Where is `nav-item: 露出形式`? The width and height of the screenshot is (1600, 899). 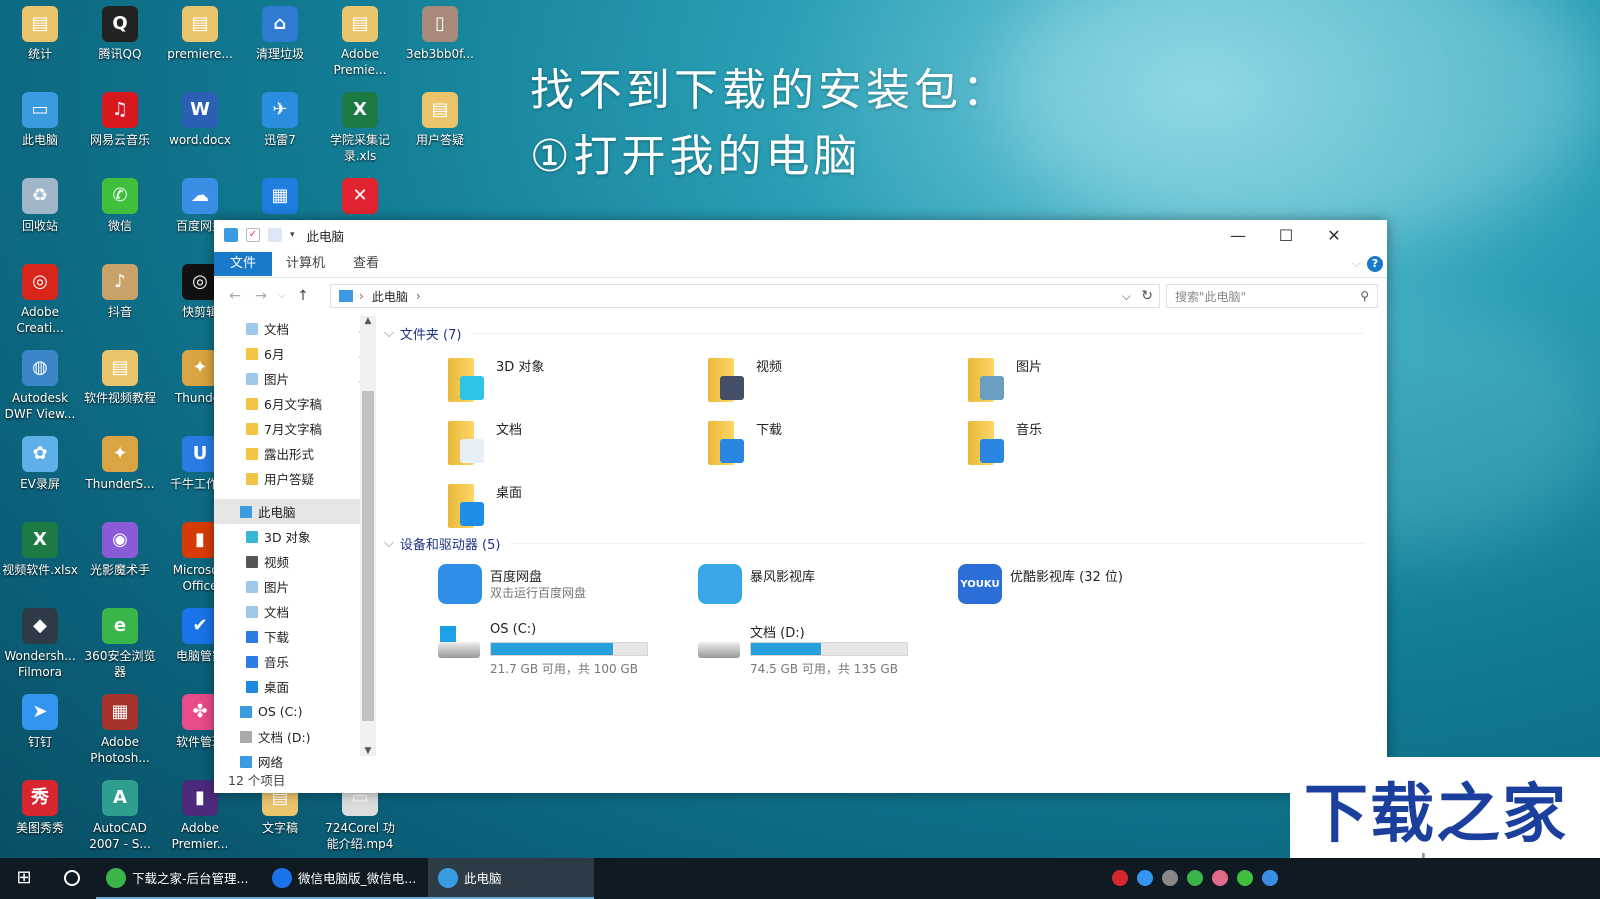
nav-item: 露出形式 is located at coordinates (295, 453).